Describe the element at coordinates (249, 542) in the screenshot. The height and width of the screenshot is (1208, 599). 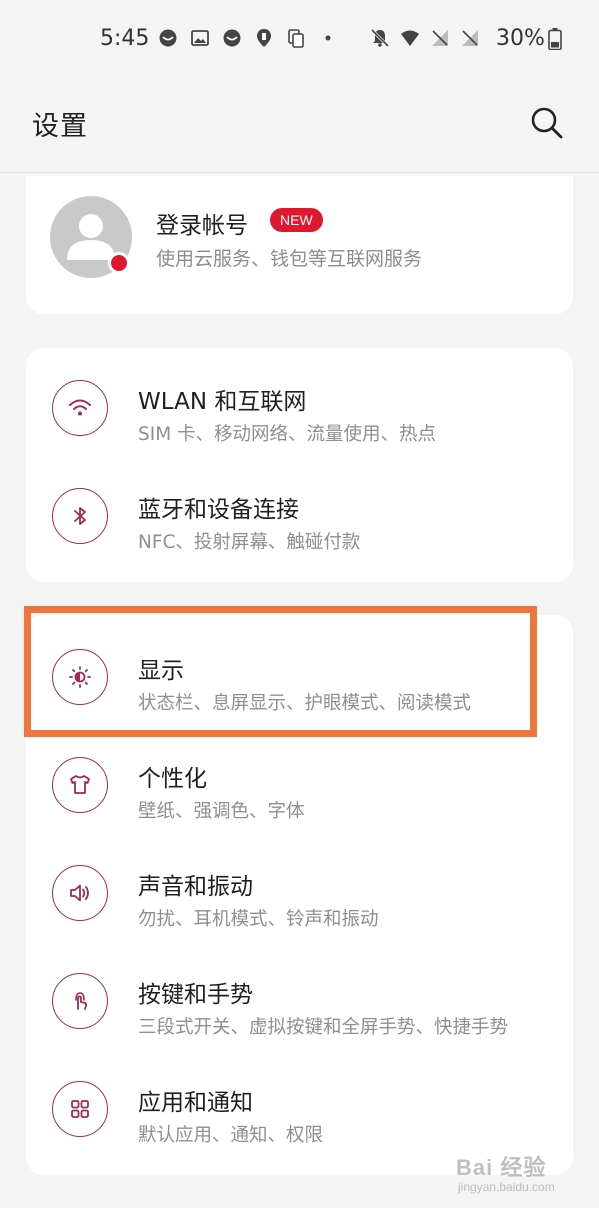
I see `item-subtitle: NFC、投射屏幕、触碰付款` at that location.